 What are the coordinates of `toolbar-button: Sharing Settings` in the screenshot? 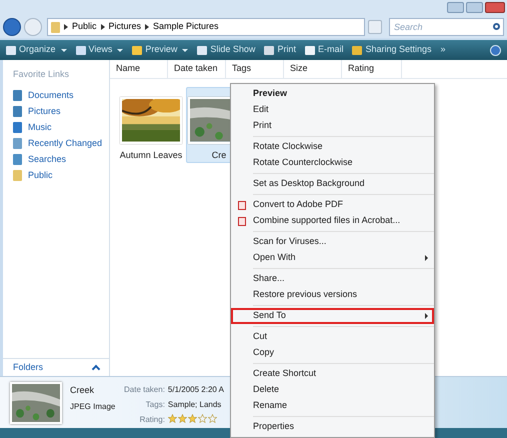 It's located at (392, 50).